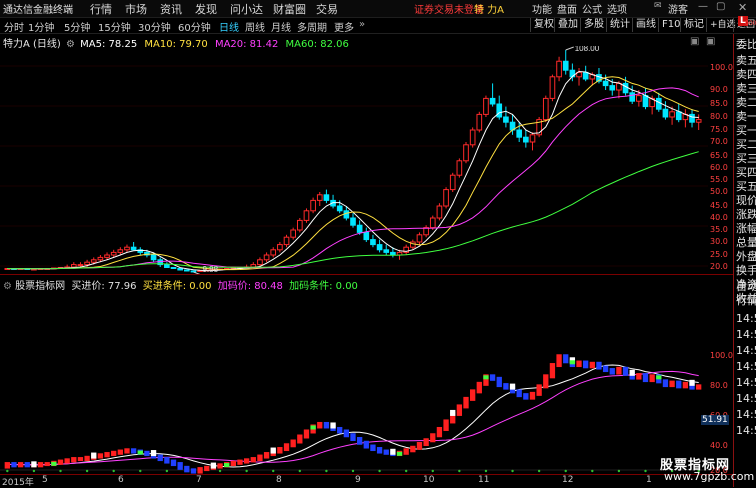 Image resolution: width=756 pixels, height=488 pixels. Describe the element at coordinates (246, 9) in the screenshot. I see `menu-wenxiaoda: 问小达` at that location.